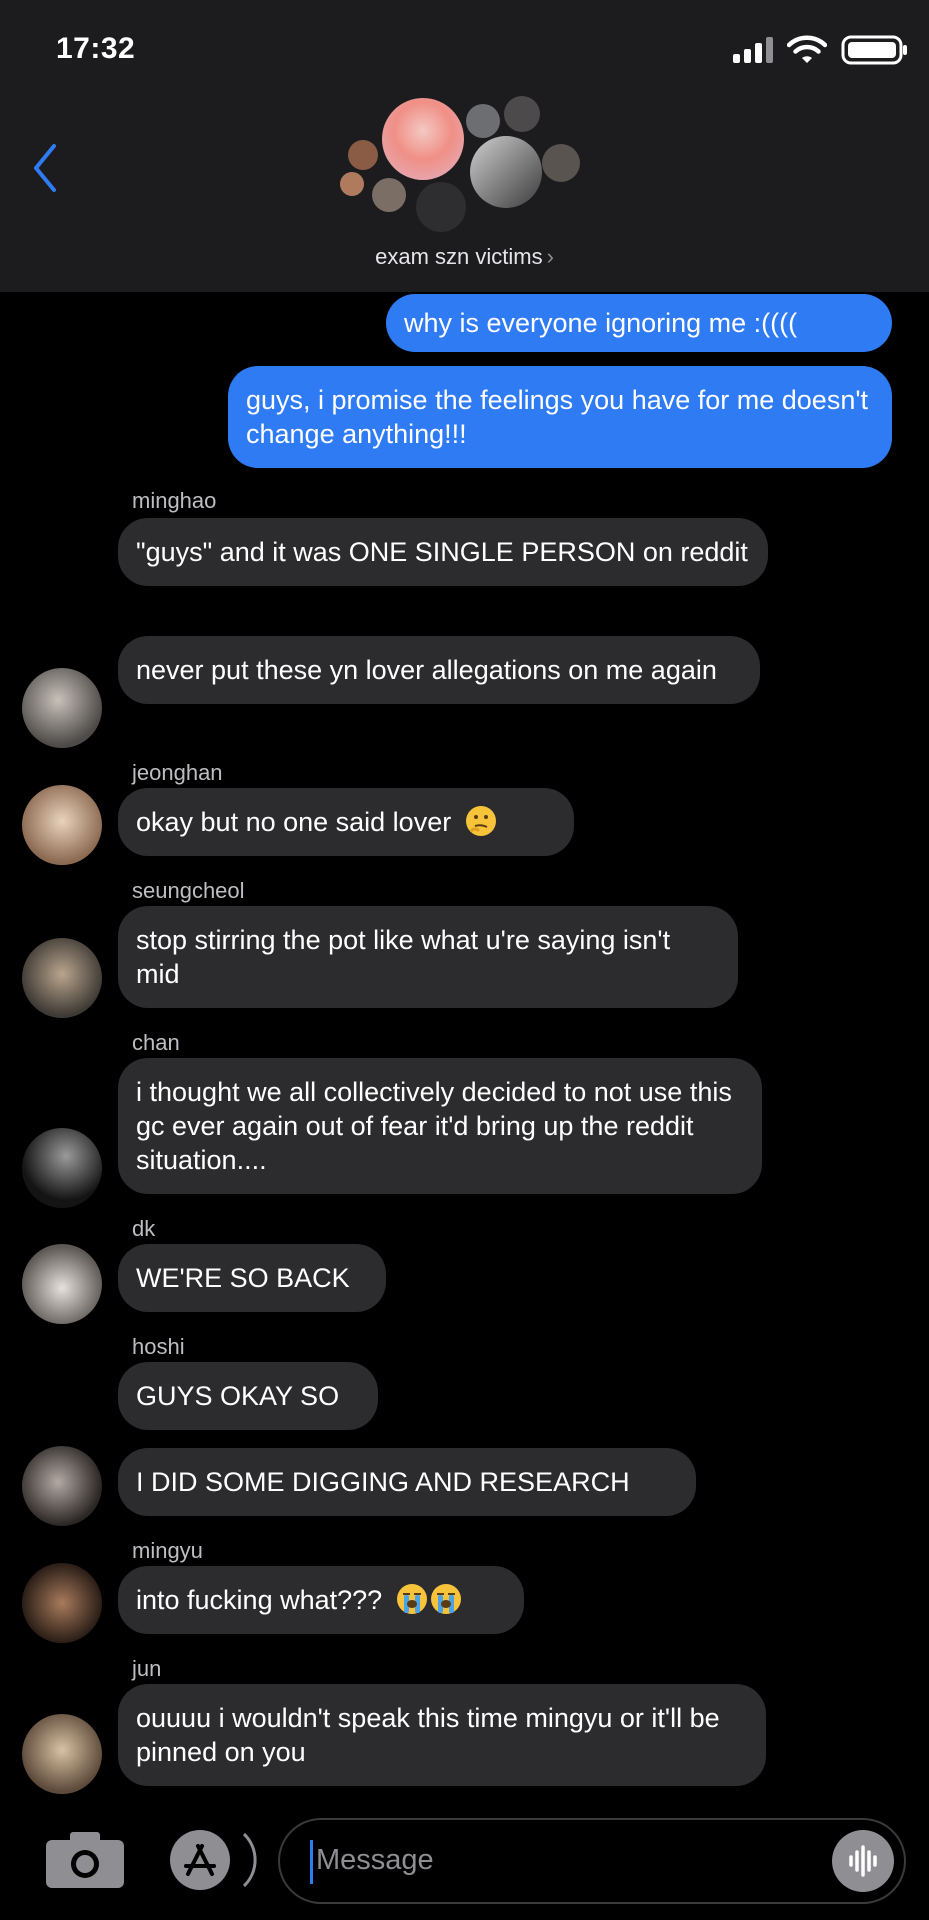 This screenshot has width=929, height=1920. What do you see at coordinates (321, 1600) in the screenshot?
I see `received-message: into fucking what???` at bounding box center [321, 1600].